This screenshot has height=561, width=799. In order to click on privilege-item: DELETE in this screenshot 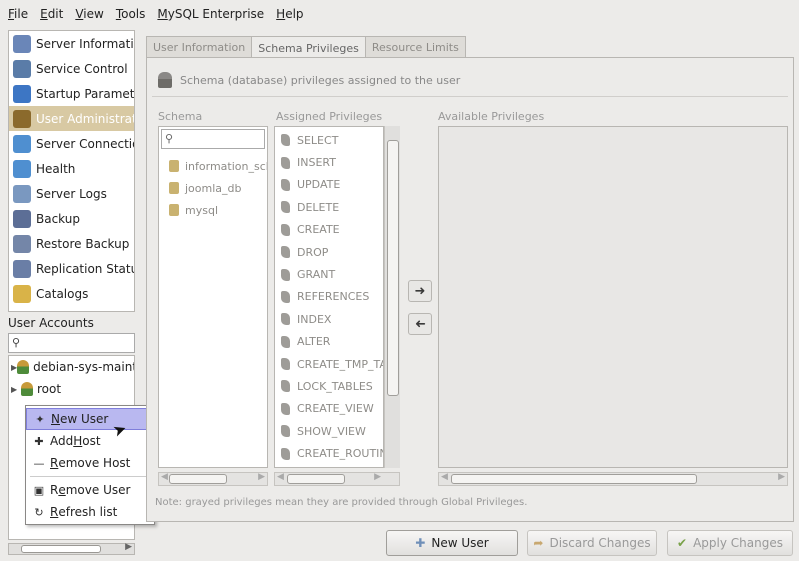, I will do `click(329, 207)`.